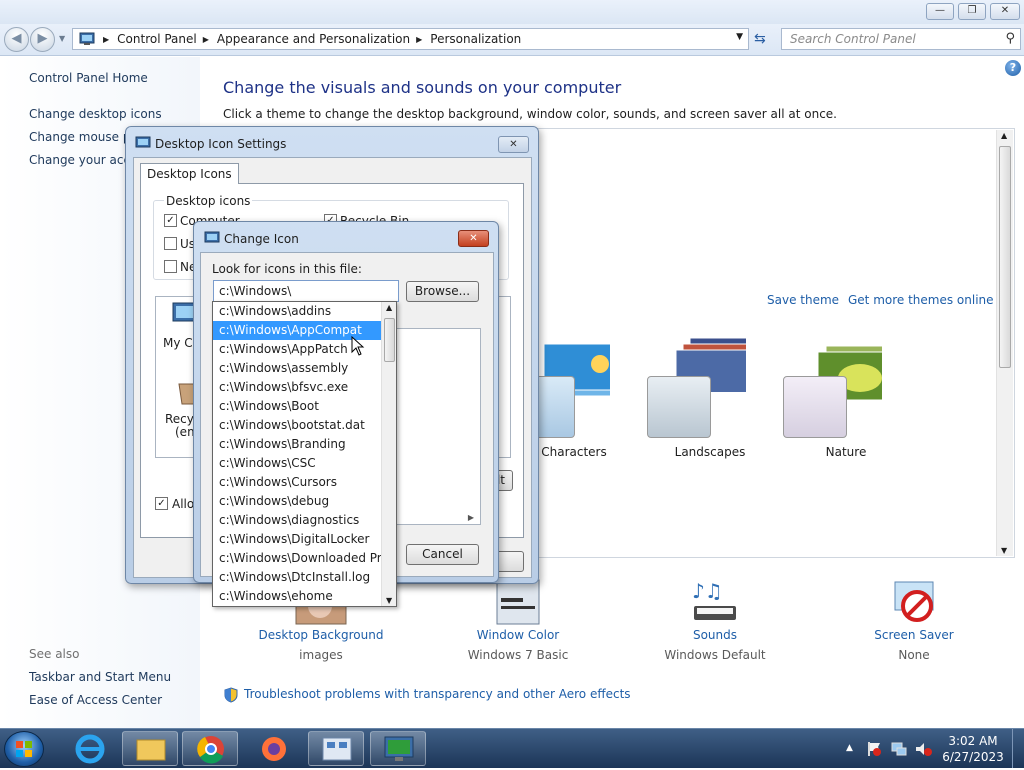  What do you see at coordinates (973, 757) in the screenshot?
I see `clock-date: 6/27/2023` at bounding box center [973, 757].